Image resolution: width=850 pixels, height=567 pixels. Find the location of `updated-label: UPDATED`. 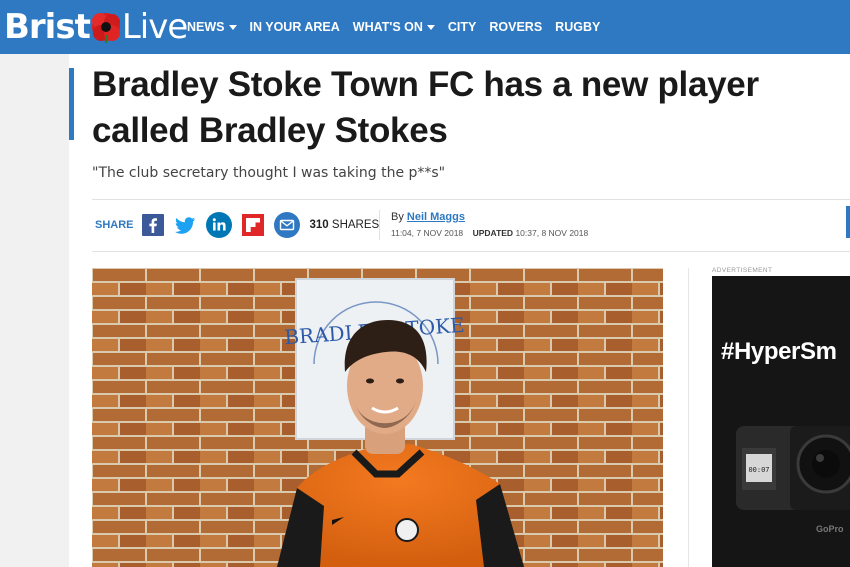

updated-label: UPDATED is located at coordinates (493, 233).